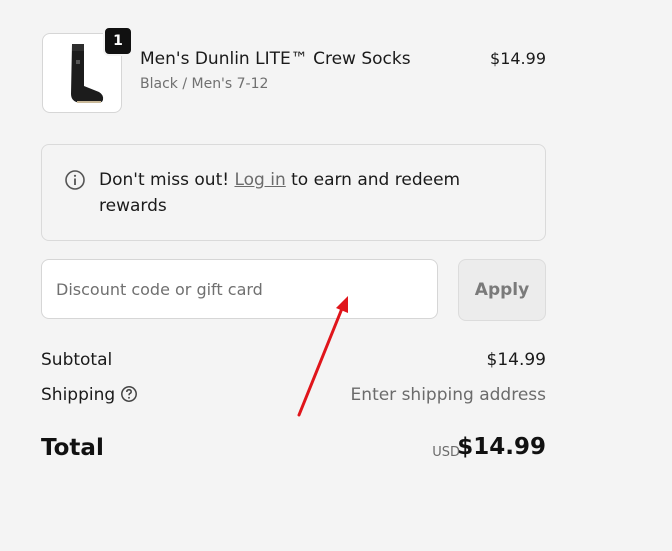 The image size is (672, 551). What do you see at coordinates (167, 180) in the screenshot?
I see `rewards-text-before: Don't miss out!` at bounding box center [167, 180].